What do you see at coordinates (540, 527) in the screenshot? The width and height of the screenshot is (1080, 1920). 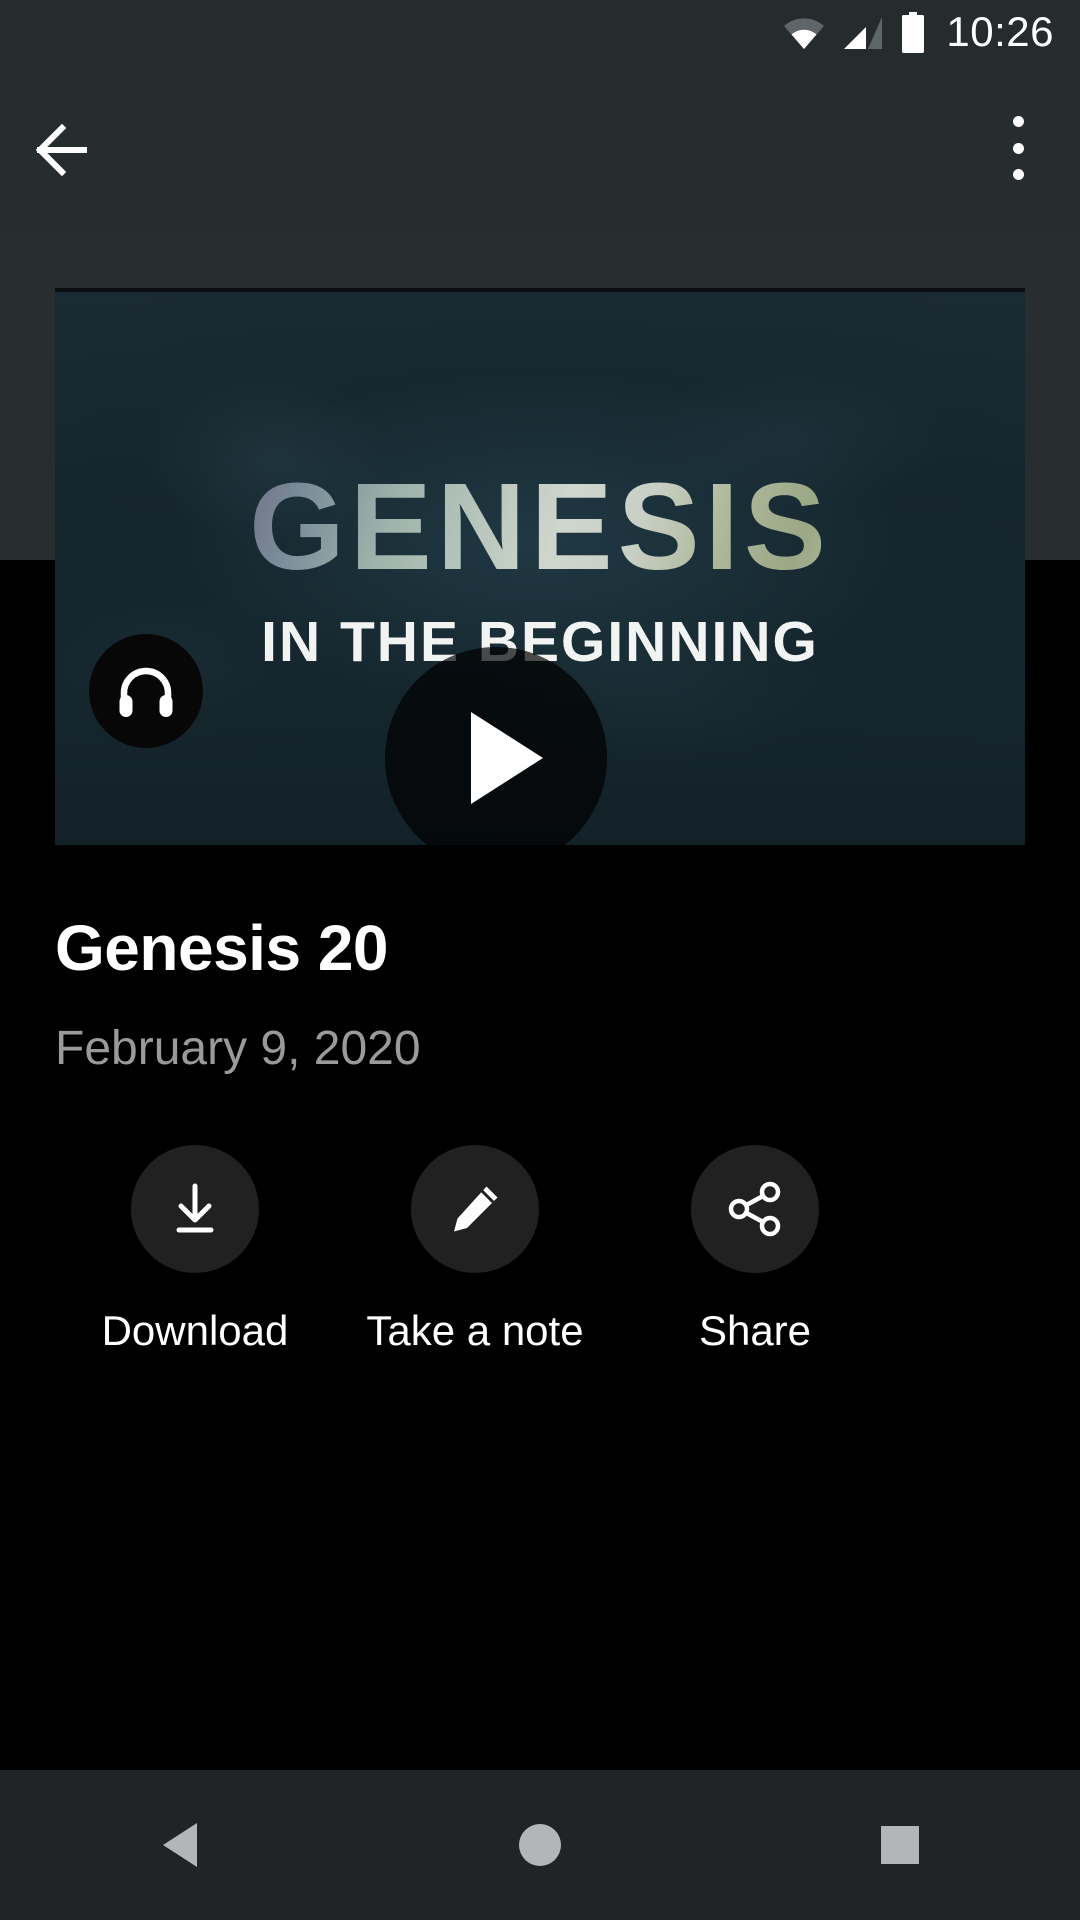 I see `artwork-title-text: GENESIS` at bounding box center [540, 527].